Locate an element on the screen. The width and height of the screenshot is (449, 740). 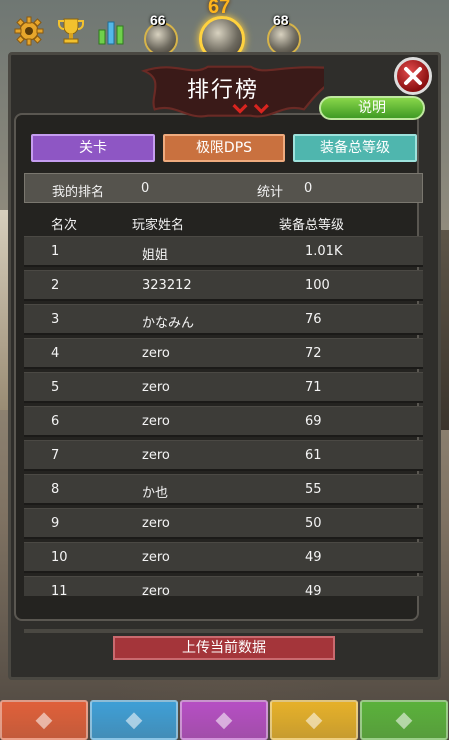
column-gear-level: 装备总等级 is located at coordinates (312, 225).